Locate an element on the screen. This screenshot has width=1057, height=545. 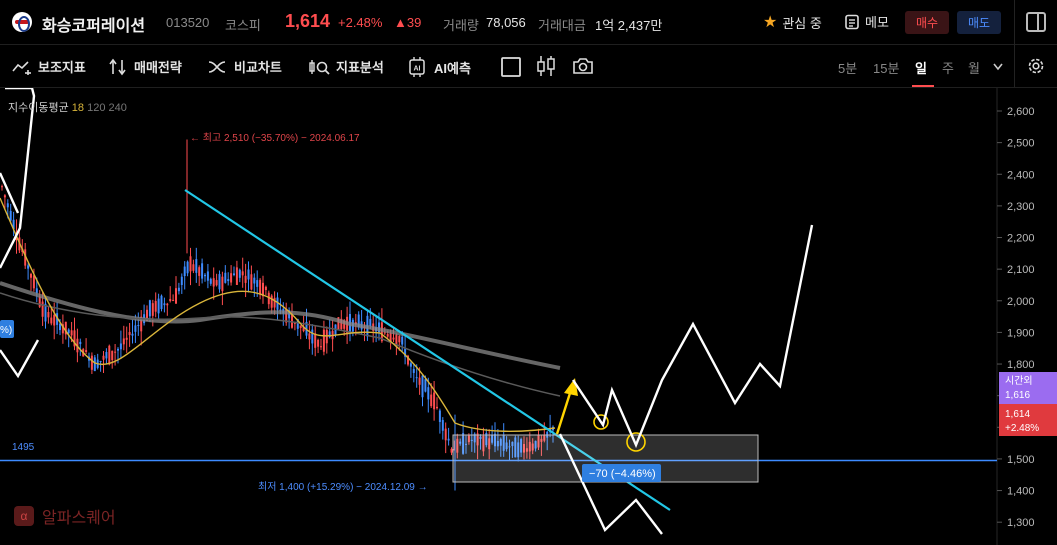
camera-icon is located at coordinates (583, 66).